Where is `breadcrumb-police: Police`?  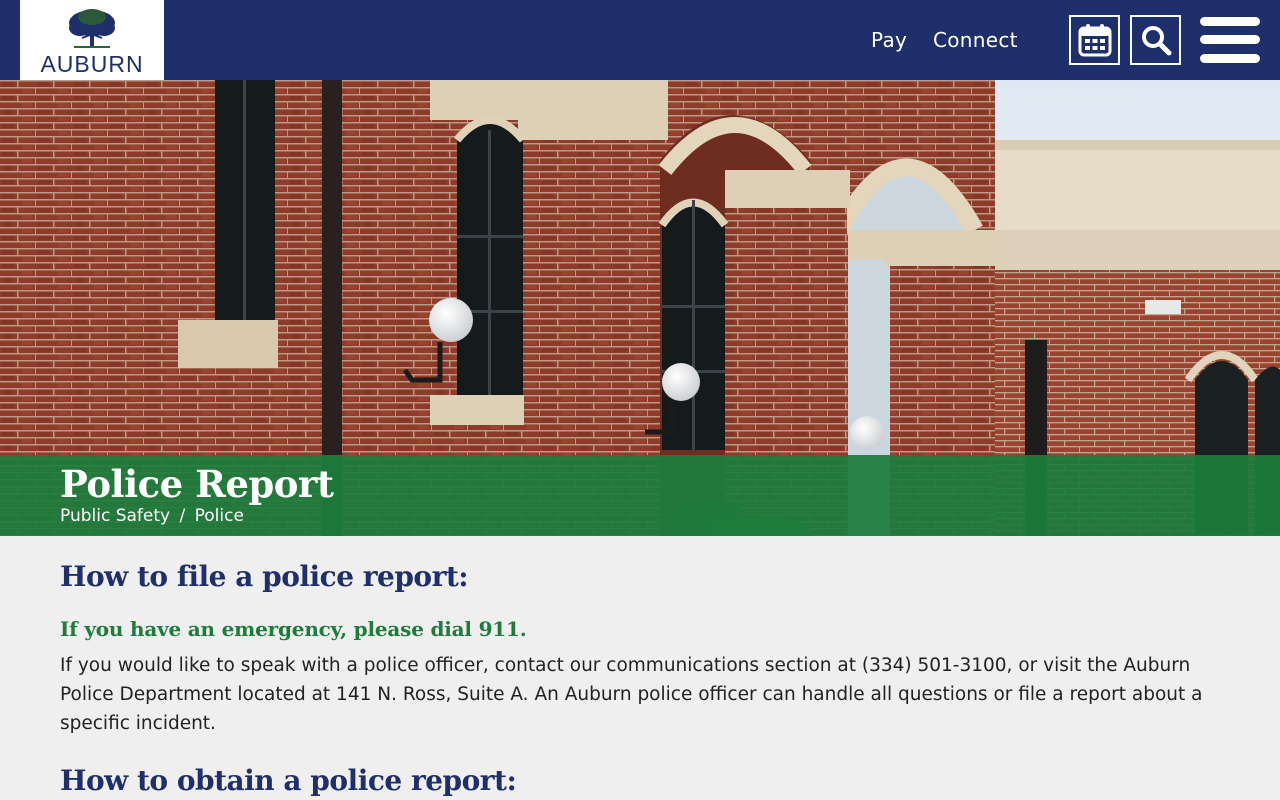
breadcrumb-police: Police is located at coordinates (219, 516).